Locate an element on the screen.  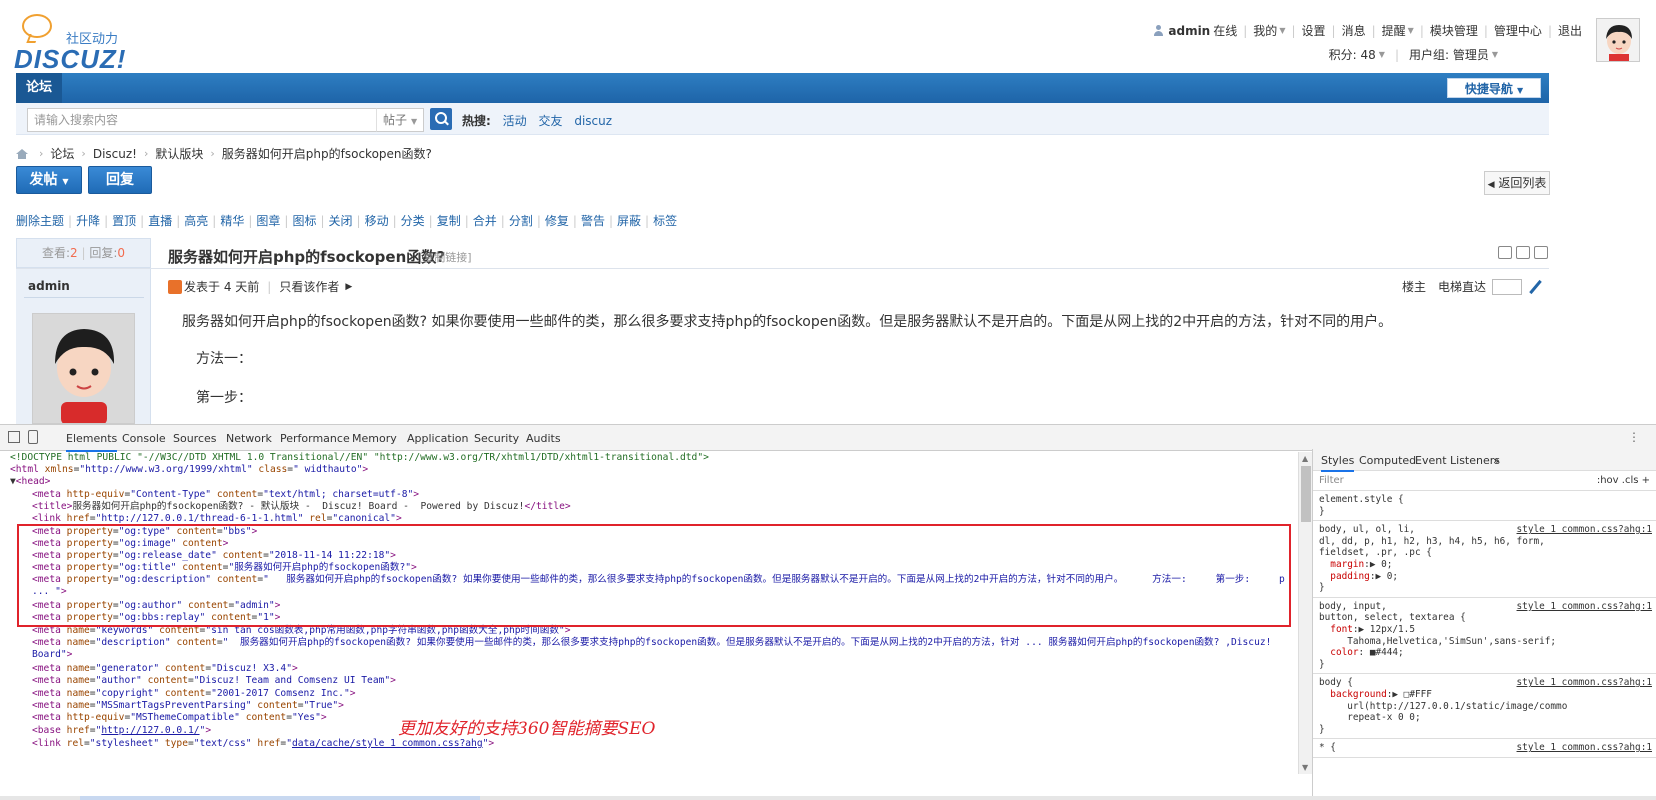
next-thread-icon is located at coordinates (1541, 252).